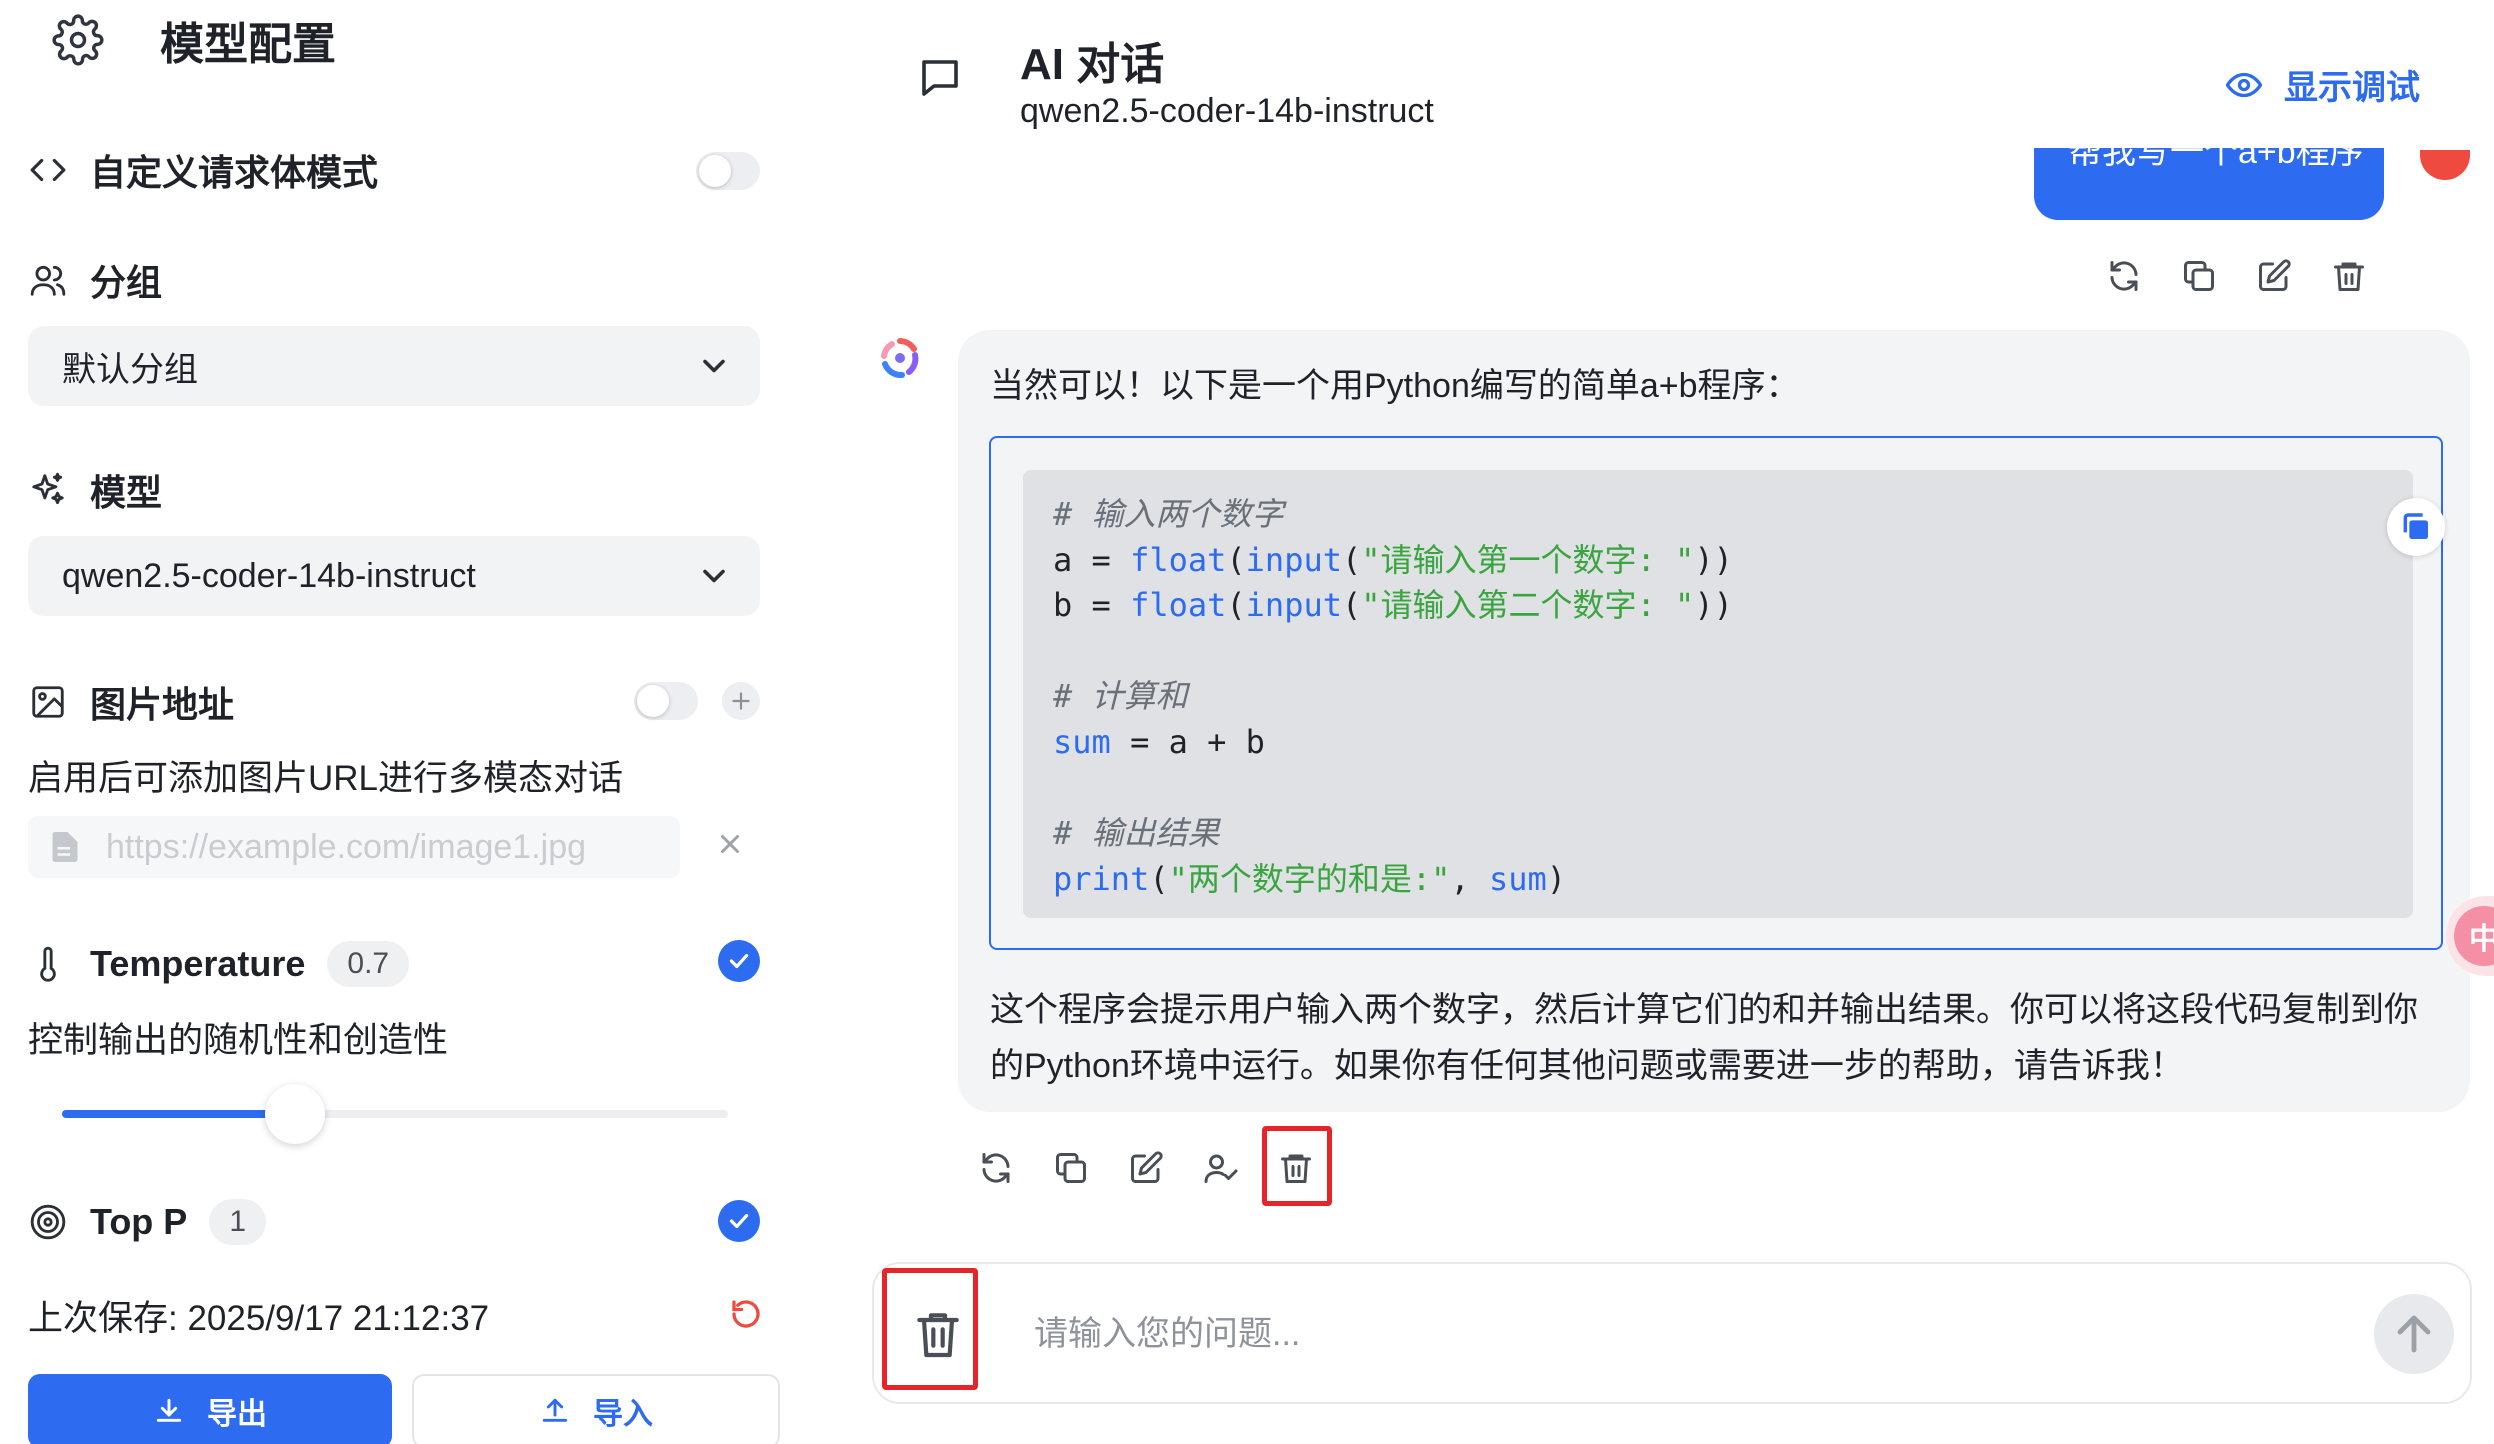 Image resolution: width=2494 pixels, height=1444 pixels. Describe the element at coordinates (48, 170) in the screenshot. I see `code-icon` at that location.